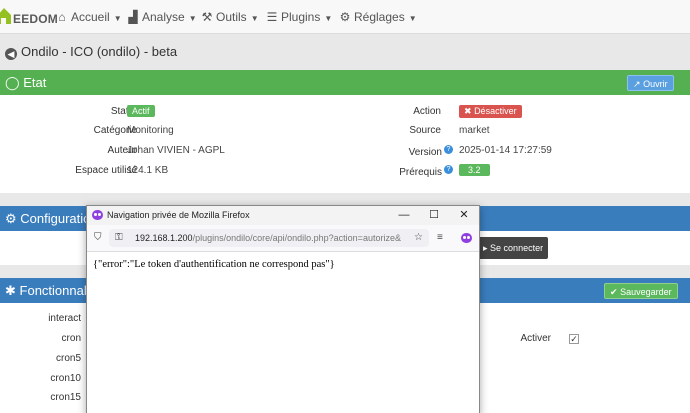 This screenshot has width=690, height=413. What do you see at coordinates (440, 238) in the screenshot?
I see `menu-icon: ≡` at bounding box center [440, 238].